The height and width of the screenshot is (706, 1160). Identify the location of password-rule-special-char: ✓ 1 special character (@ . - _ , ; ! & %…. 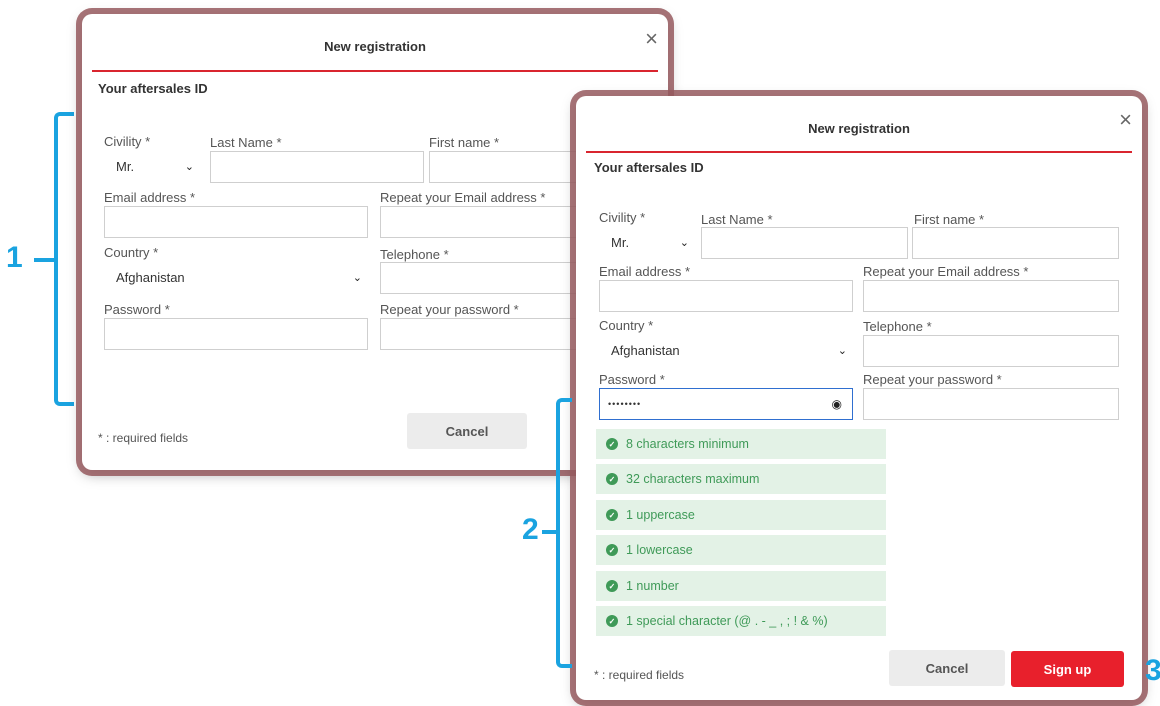
(741, 621).